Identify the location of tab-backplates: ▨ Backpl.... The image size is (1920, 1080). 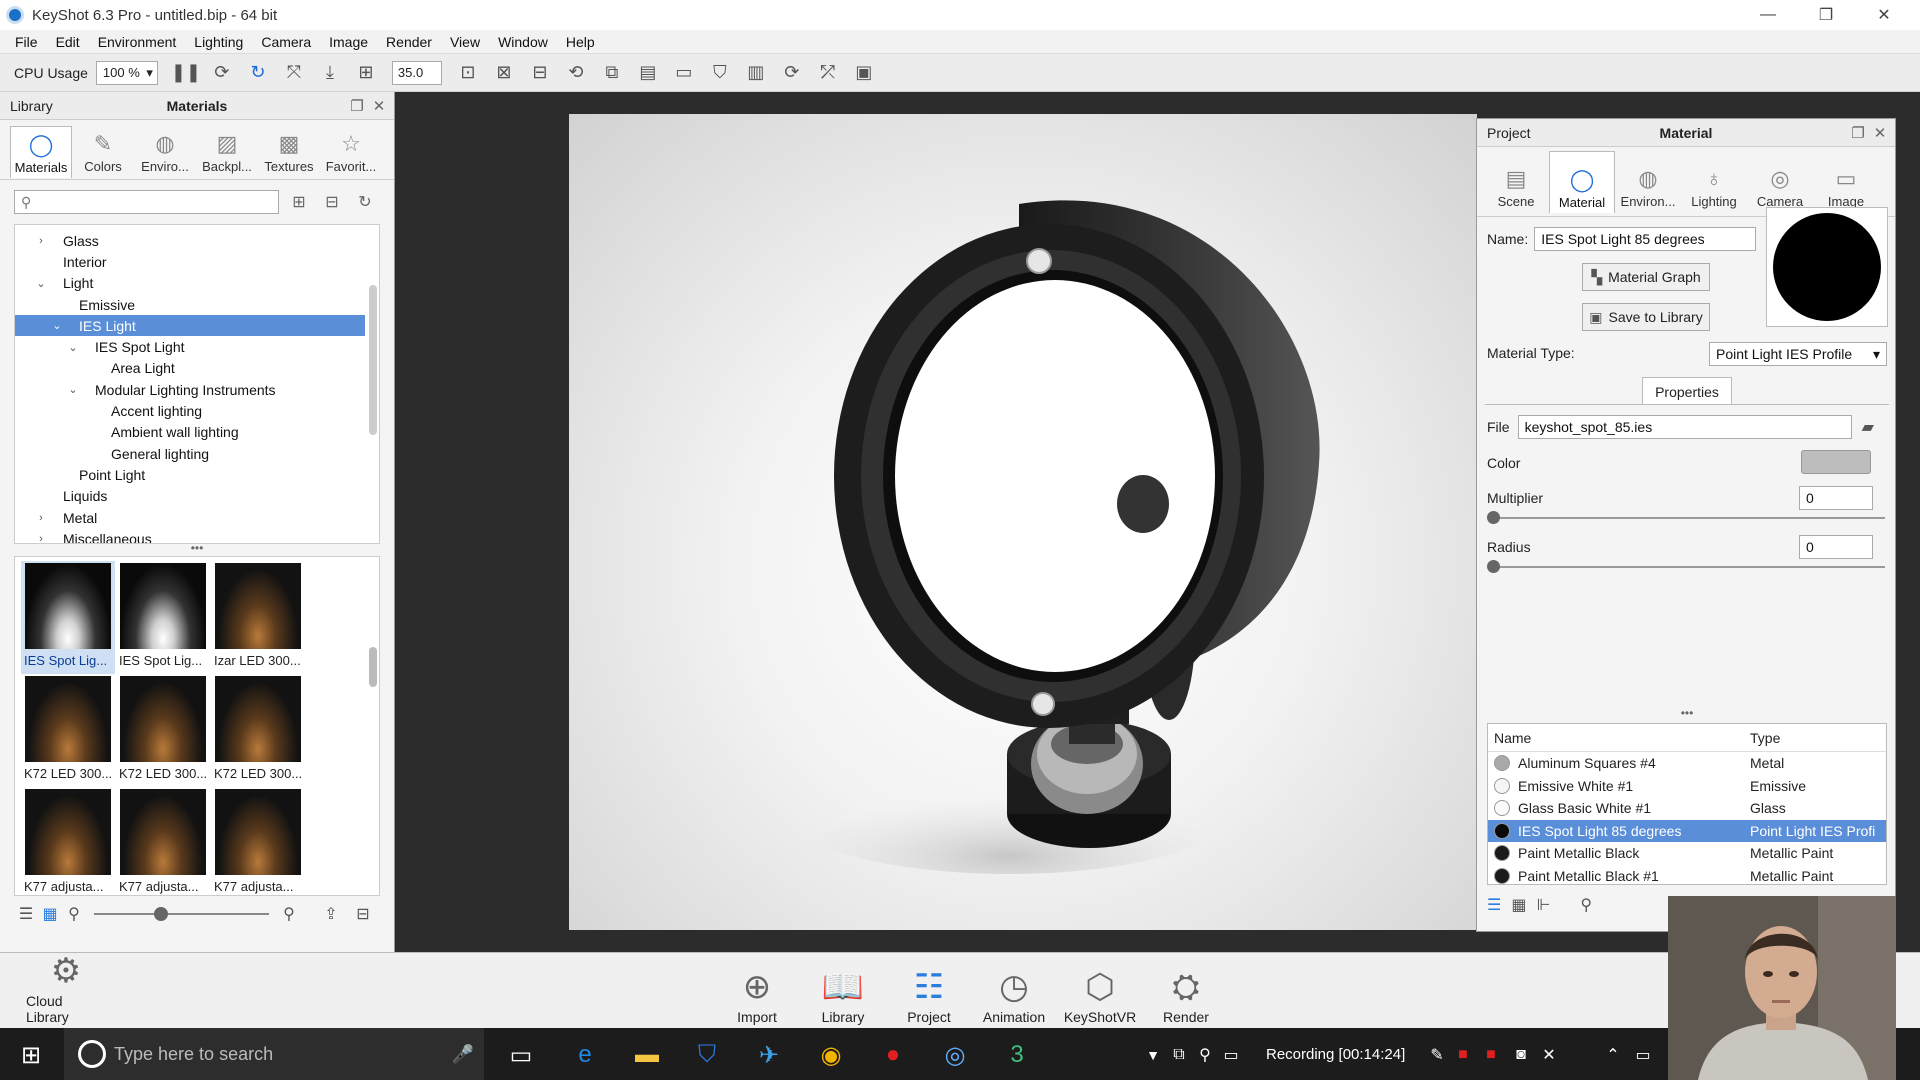
(227, 152).